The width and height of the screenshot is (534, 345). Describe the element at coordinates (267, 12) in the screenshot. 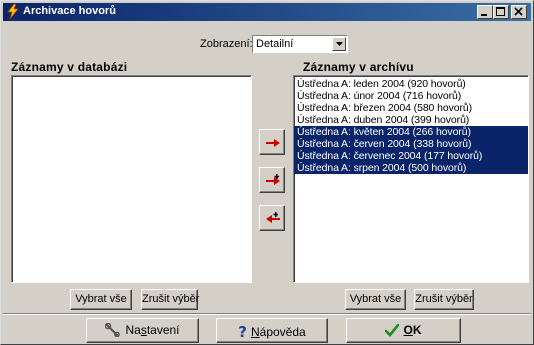

I see `title-bar: Archivace hovorů` at that location.